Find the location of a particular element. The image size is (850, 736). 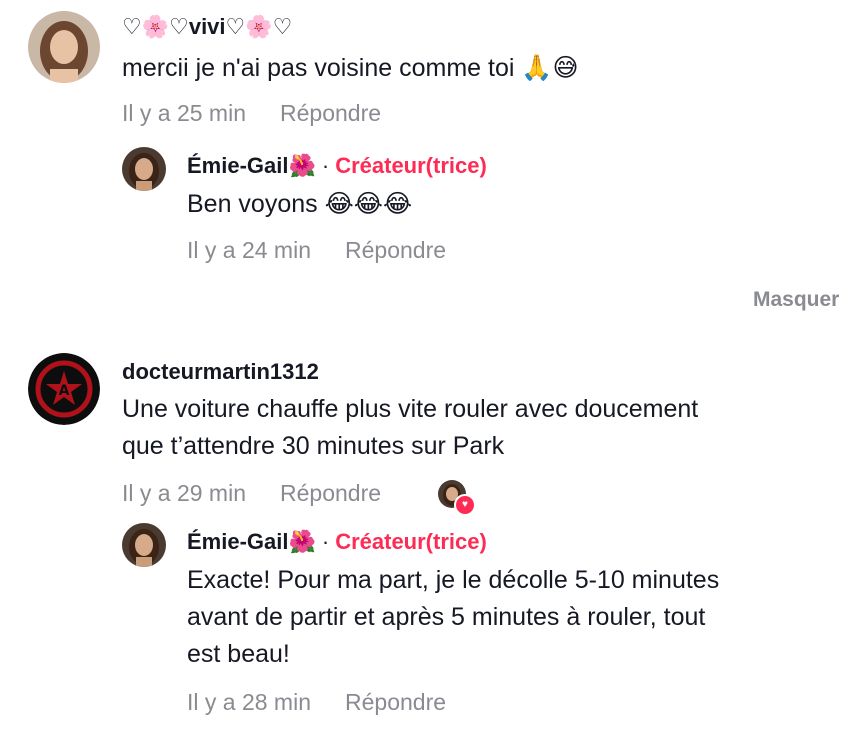

svg-text: A is located at coordinates (64, 391).